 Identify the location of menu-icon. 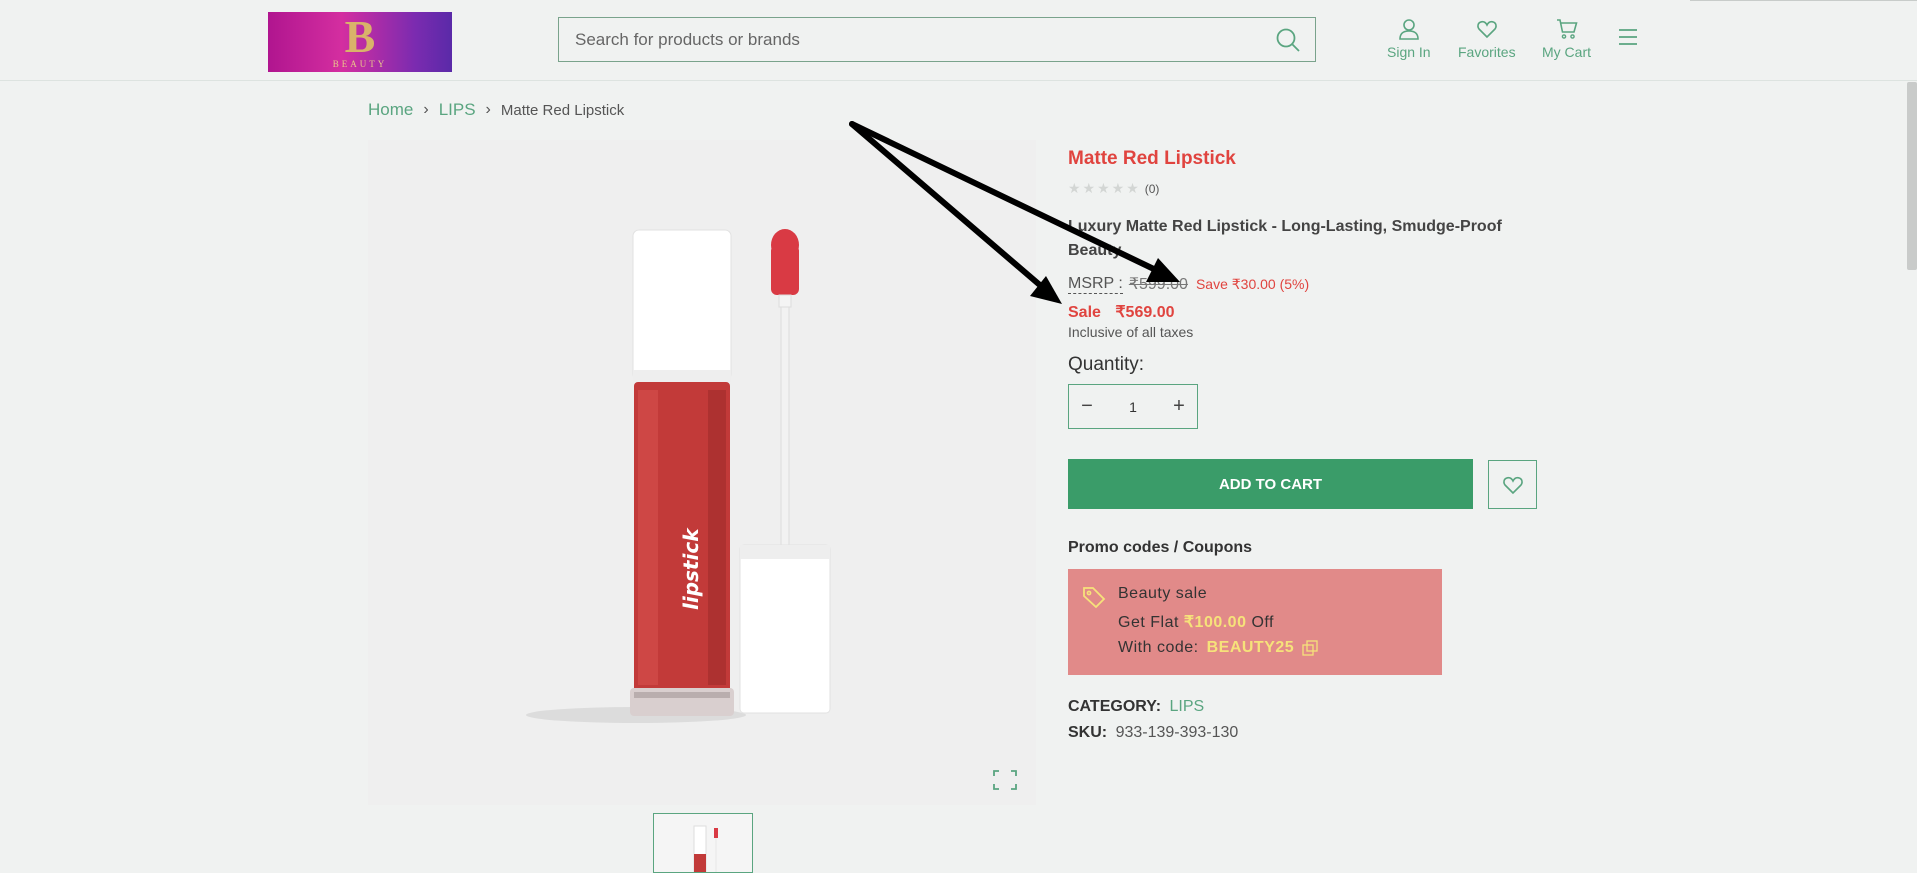
(1628, 37).